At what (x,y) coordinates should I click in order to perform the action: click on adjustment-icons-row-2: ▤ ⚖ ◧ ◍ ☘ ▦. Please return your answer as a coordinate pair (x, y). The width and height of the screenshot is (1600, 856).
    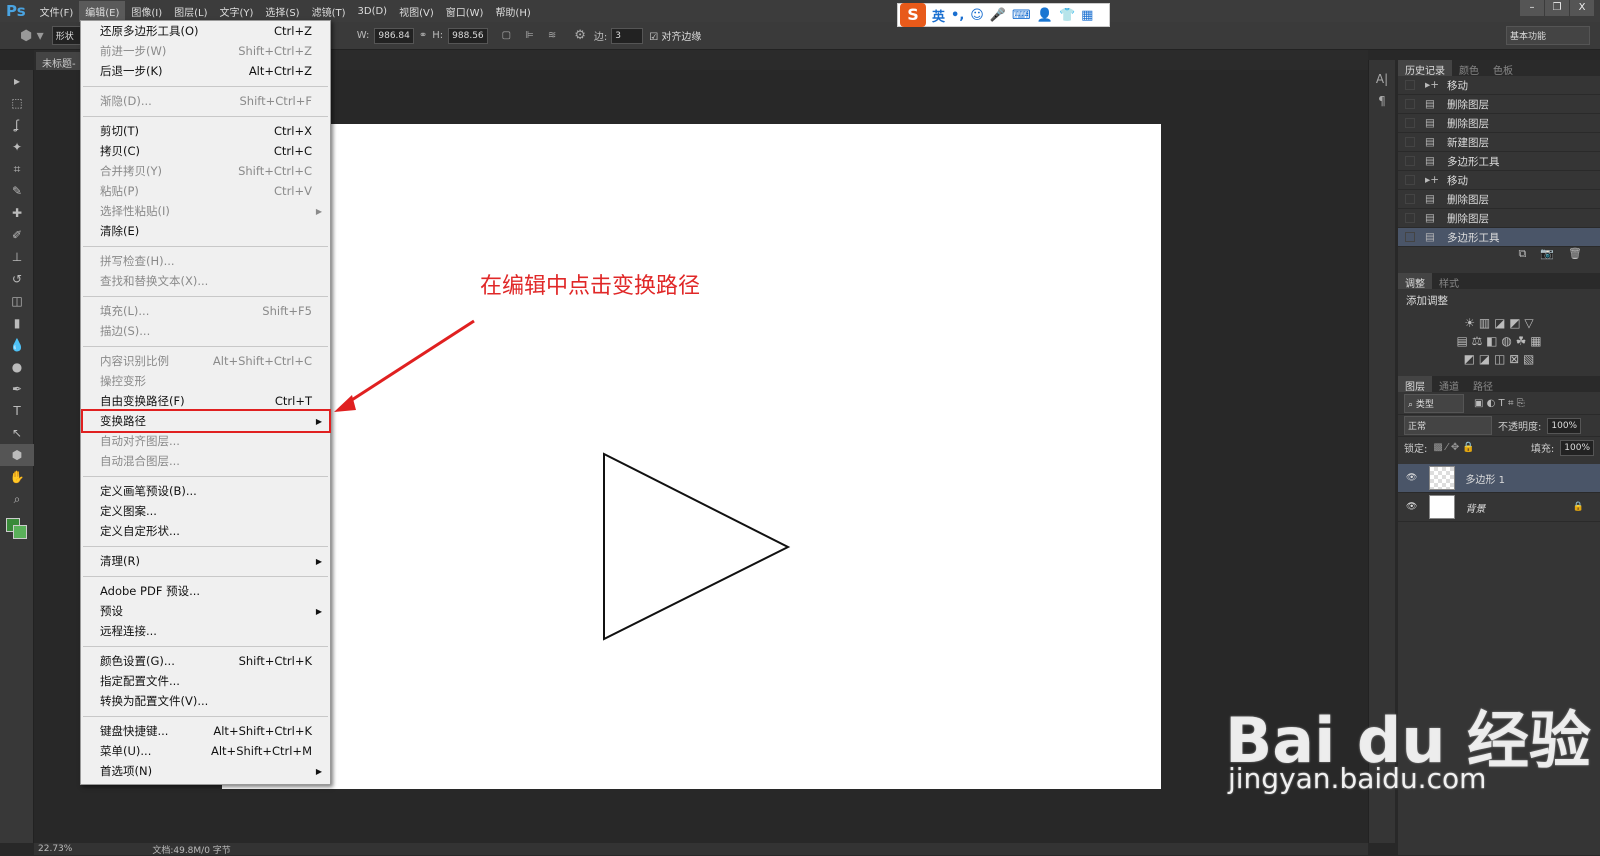
    Looking at the image, I should click on (1499, 341).